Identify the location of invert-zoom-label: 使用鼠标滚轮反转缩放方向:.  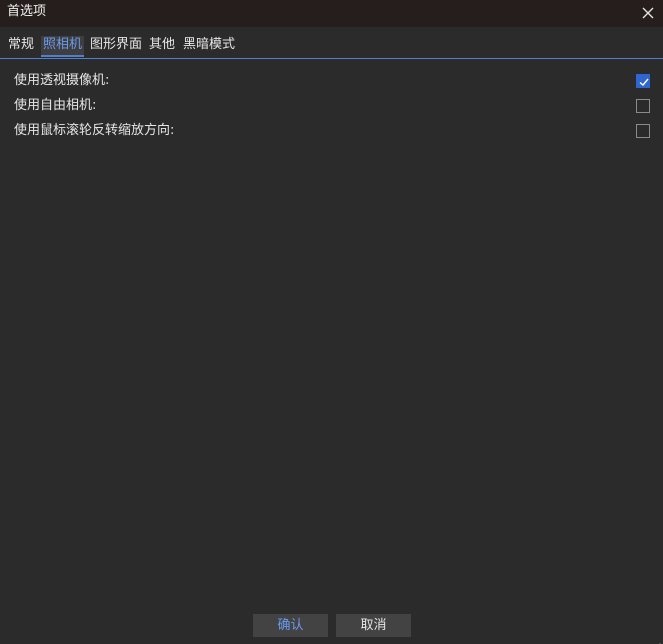
(94, 130).